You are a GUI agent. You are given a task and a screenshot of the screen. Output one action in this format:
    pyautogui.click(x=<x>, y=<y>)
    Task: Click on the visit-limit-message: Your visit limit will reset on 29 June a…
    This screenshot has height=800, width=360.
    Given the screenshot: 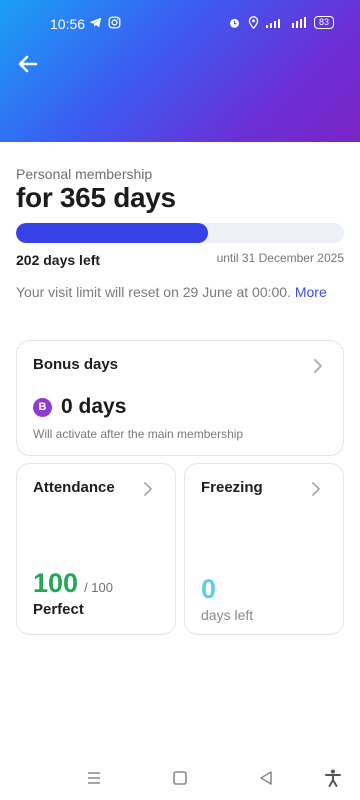 What is the action you would take?
    pyautogui.click(x=155, y=292)
    